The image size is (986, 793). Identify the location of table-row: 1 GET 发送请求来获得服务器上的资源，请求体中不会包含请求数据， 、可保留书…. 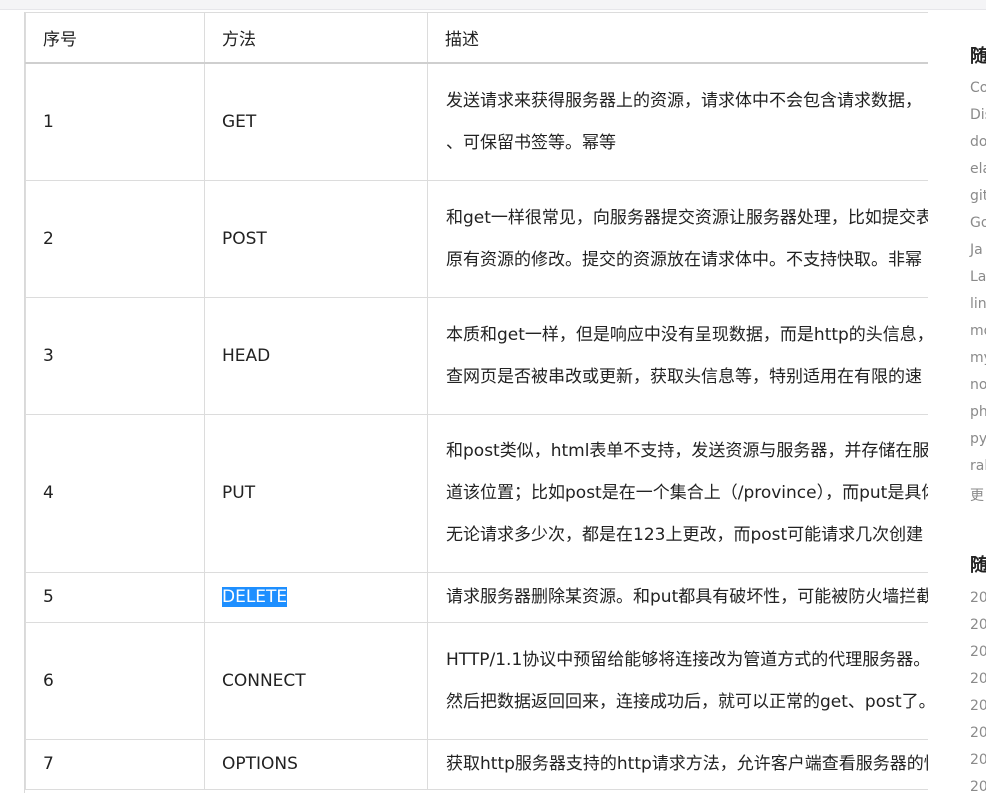
(476, 121).